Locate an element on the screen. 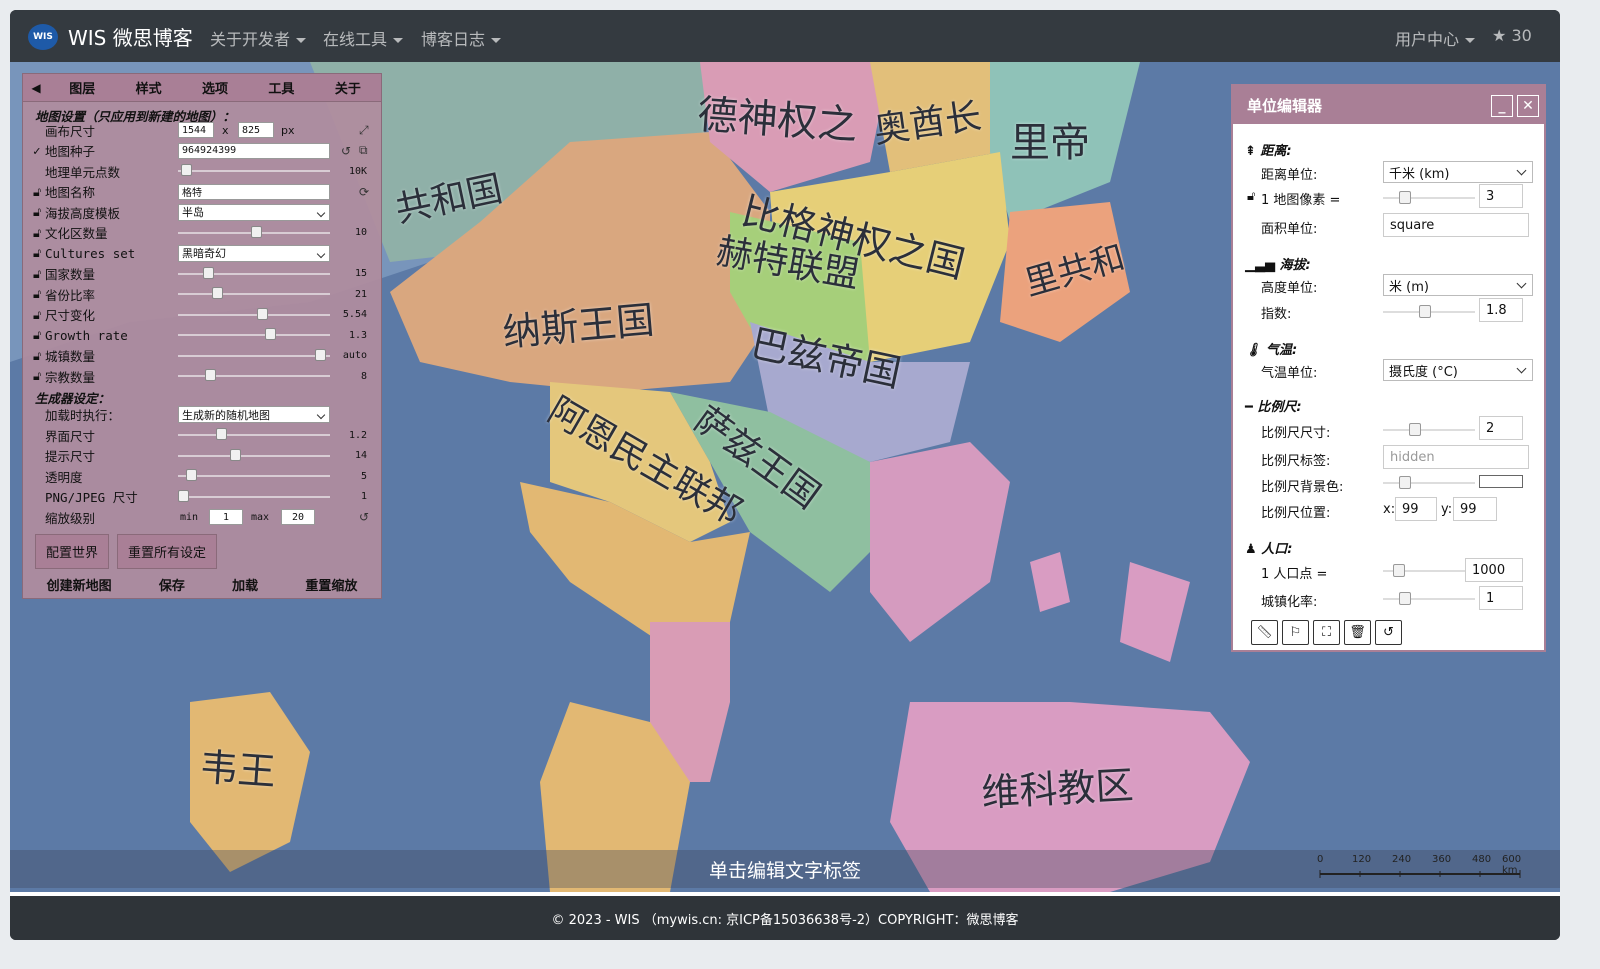  locked-check-icon: ✓ is located at coordinates (37, 150).